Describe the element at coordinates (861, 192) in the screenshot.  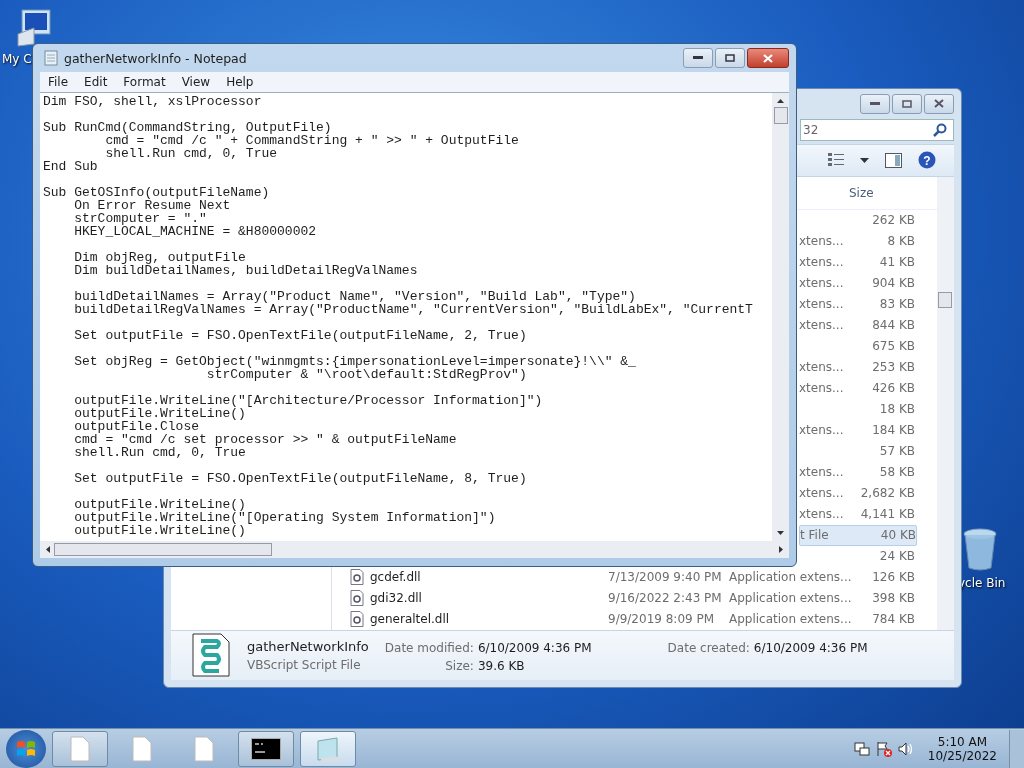
I see `column-header: Size` at that location.